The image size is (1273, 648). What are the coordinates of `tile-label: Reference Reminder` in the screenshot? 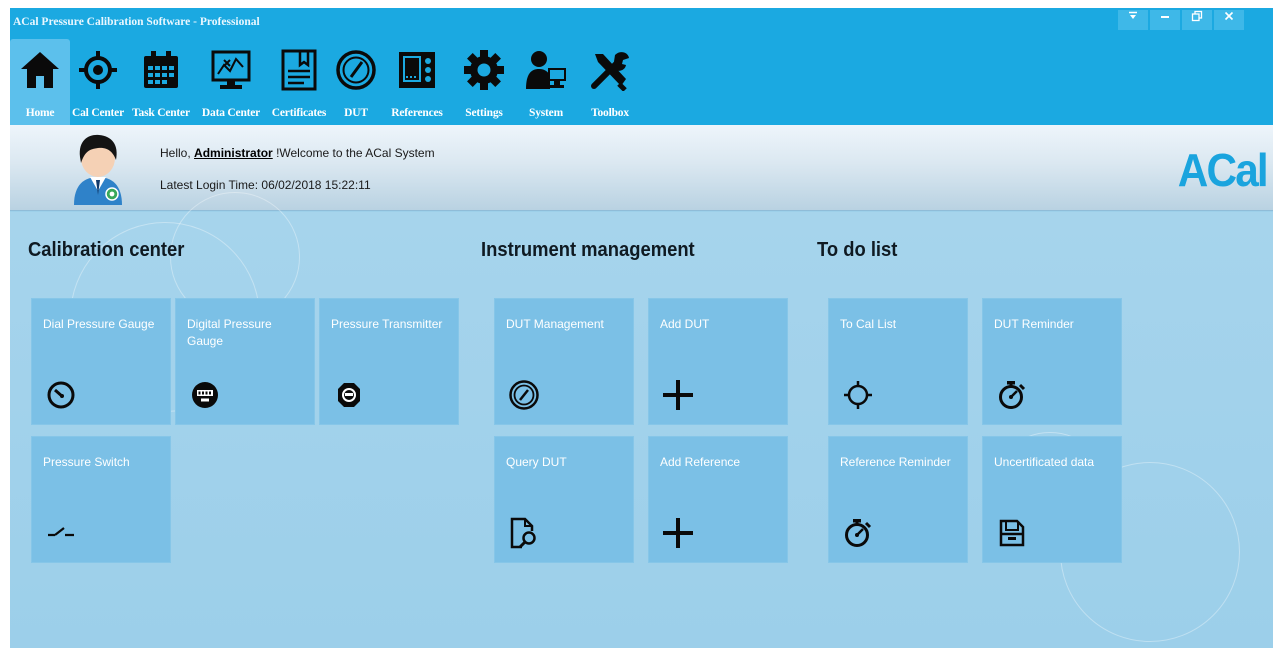 It's located at (895, 462).